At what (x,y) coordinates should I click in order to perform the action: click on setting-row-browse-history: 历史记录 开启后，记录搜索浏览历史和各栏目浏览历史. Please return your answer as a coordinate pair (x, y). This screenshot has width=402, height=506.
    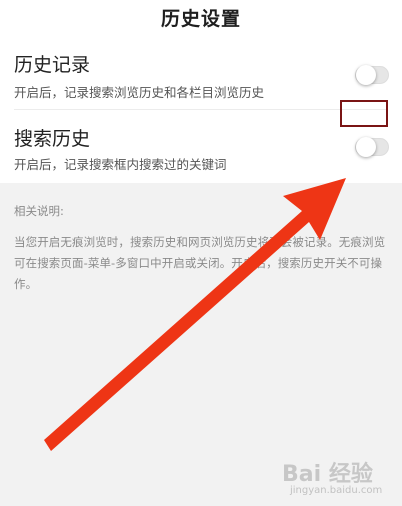
    Looking at the image, I should click on (201, 71).